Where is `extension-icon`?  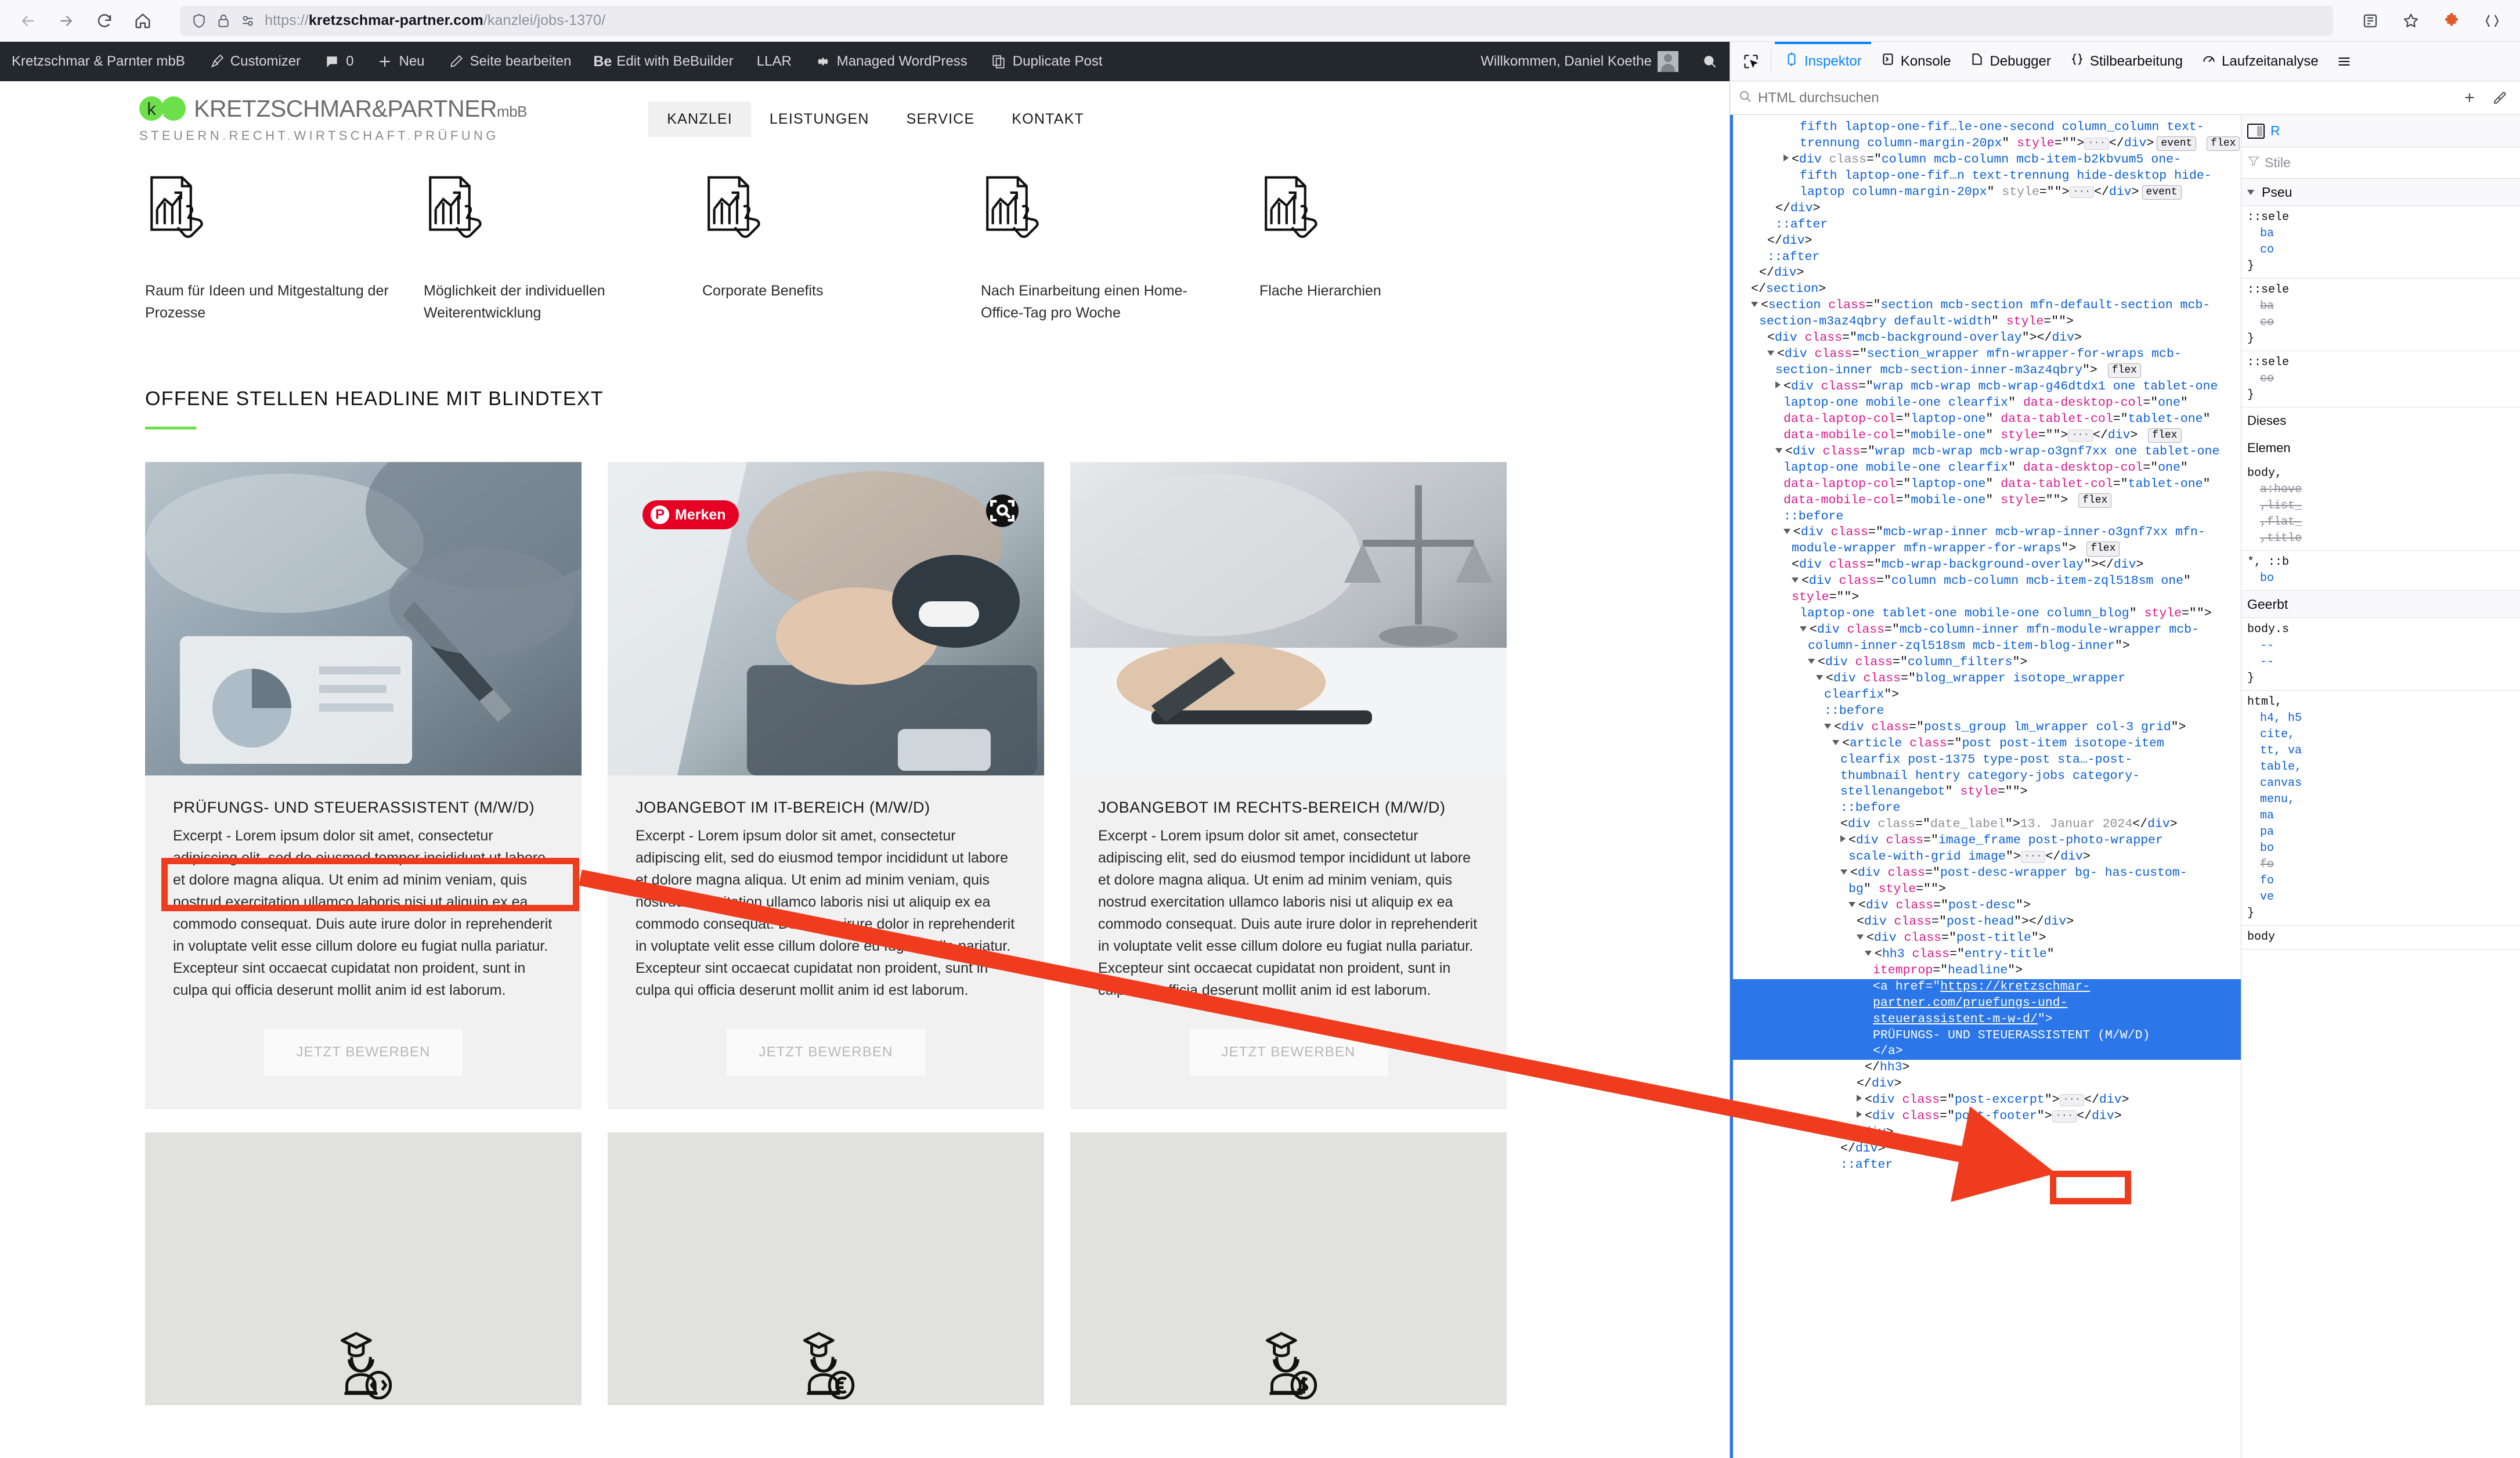
extension-icon is located at coordinates (2451, 20).